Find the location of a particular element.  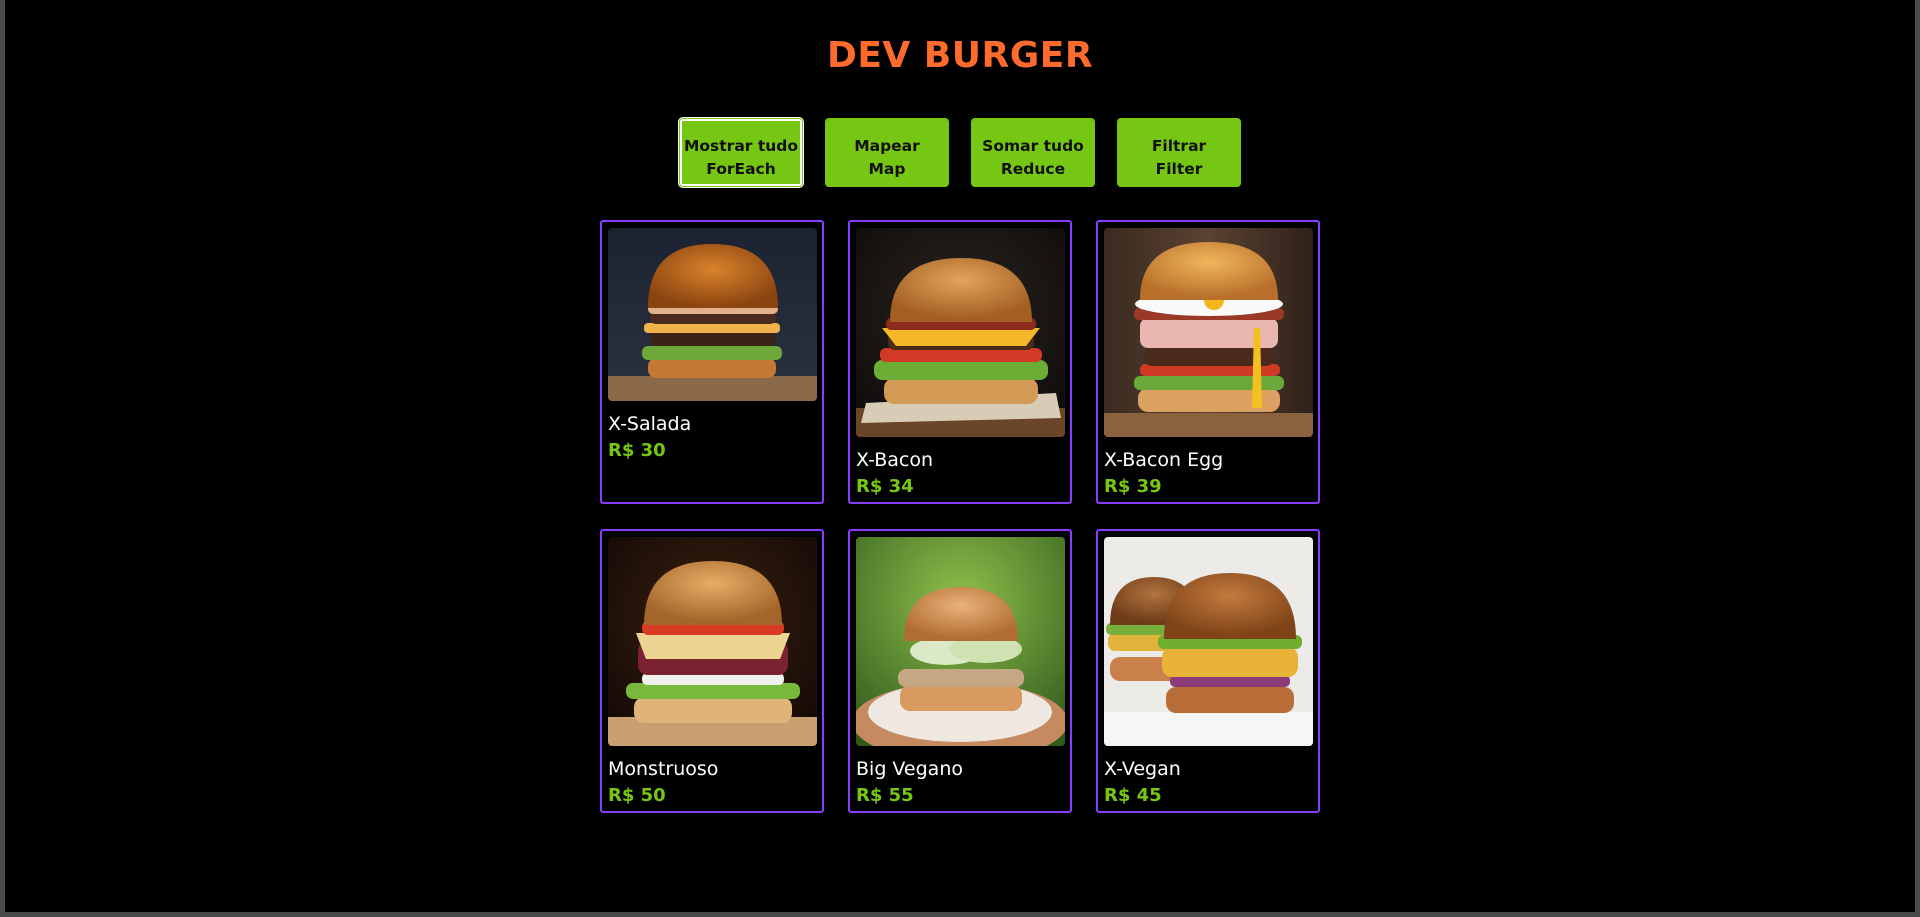

show-all-button-label: Mostrar tudo is located at coordinates (741, 146).